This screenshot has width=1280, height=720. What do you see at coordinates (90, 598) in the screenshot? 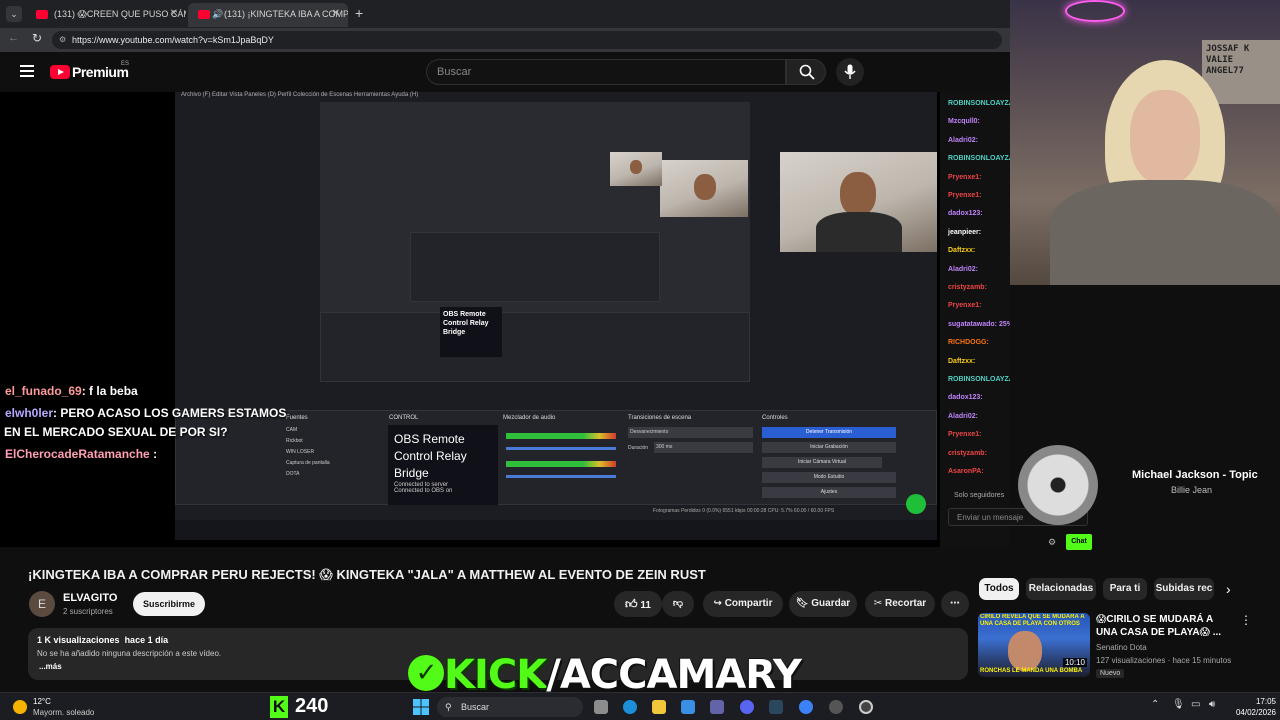
I see `channel-name: ELVAGITO` at bounding box center [90, 598].